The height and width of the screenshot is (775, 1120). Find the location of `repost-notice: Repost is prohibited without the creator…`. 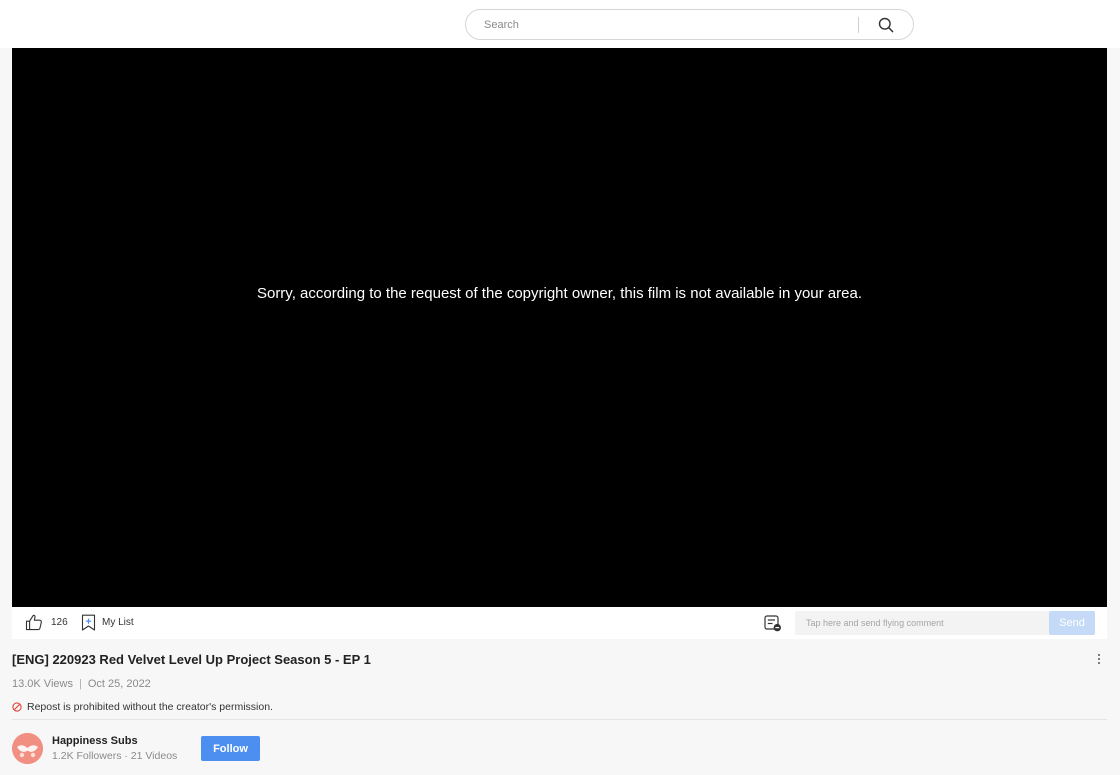

repost-notice: Repost is prohibited without the creator… is located at coordinates (142, 707).